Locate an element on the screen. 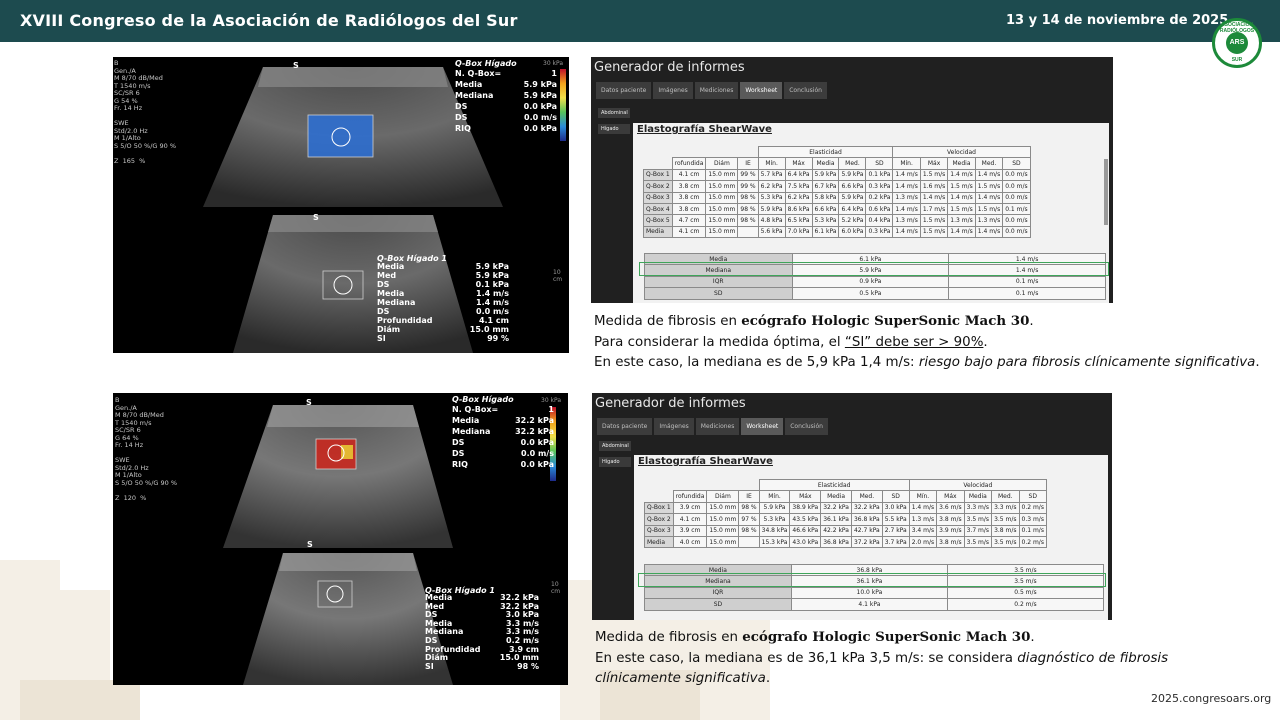 This screenshot has width=1280, height=720. row-label: Media is located at coordinates (659, 542).